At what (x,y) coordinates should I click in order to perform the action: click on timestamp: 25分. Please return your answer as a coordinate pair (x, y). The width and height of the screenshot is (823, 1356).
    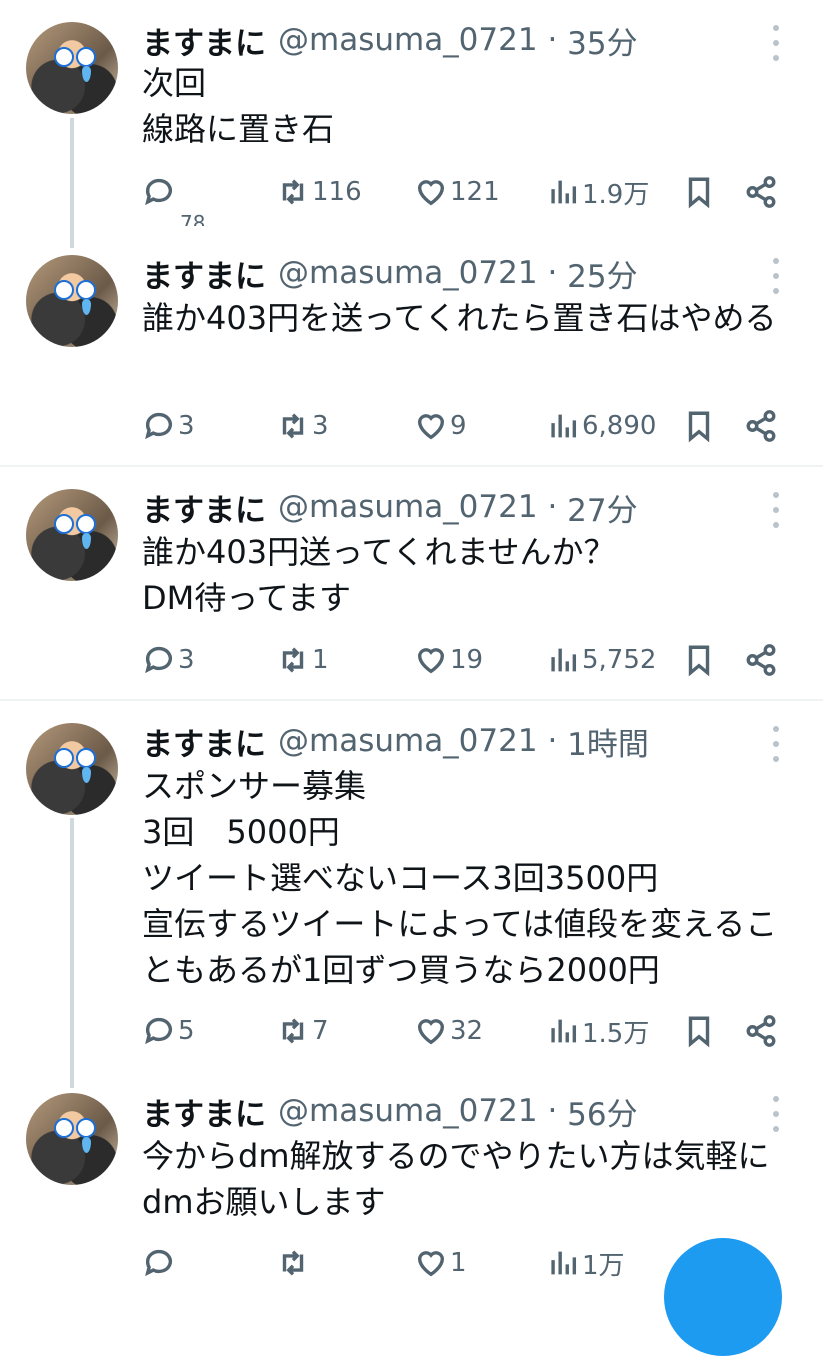
    Looking at the image, I should click on (602, 273).